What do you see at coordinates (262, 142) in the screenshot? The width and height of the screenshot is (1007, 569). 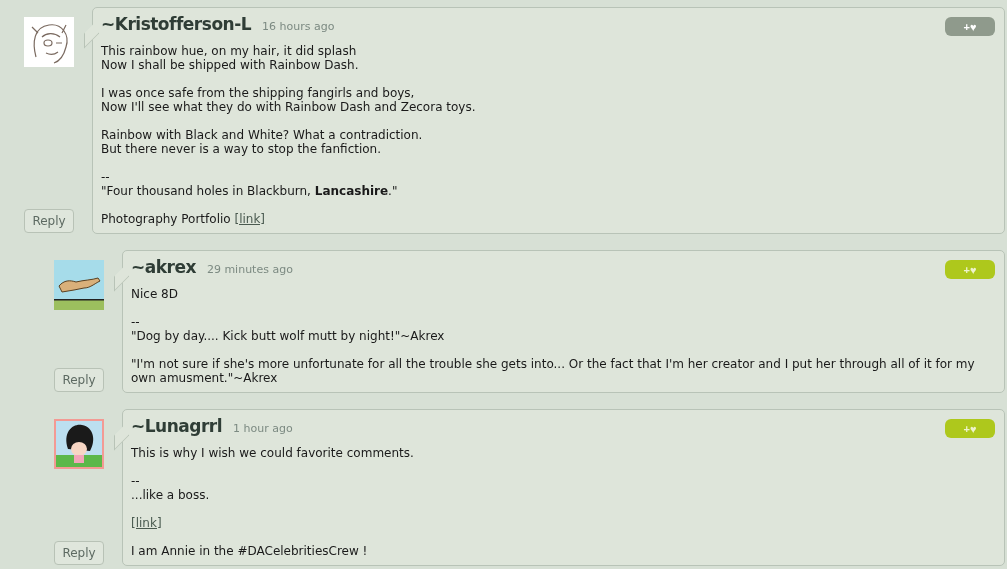 I see `comment-text: Rainbow with Black and White? What a contradiction. But there never is a way to stop the fanfiction.` at bounding box center [262, 142].